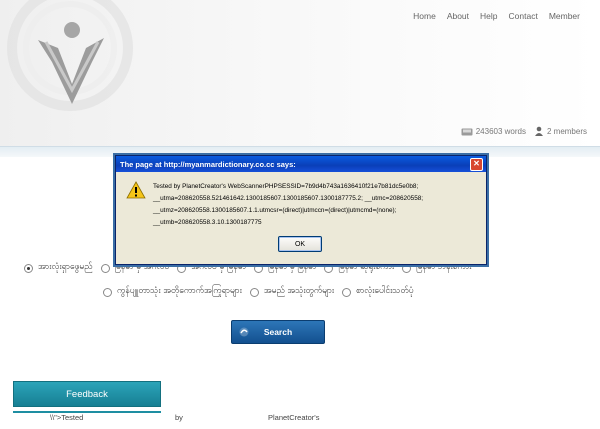 The image size is (600, 429). Describe the element at coordinates (424, 16) in the screenshot. I see `nav-home-link: Home` at that location.